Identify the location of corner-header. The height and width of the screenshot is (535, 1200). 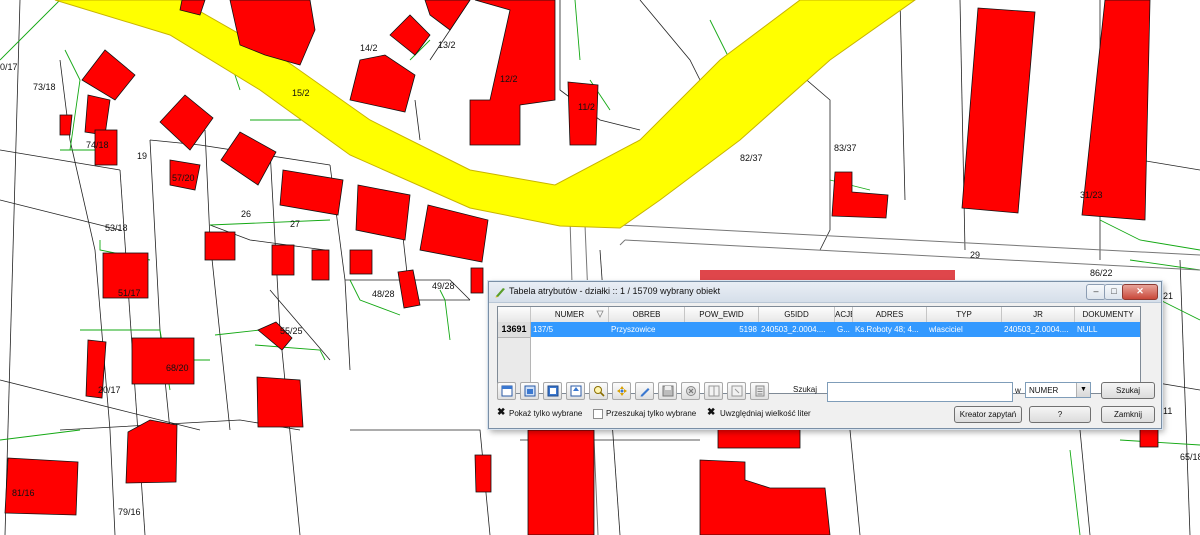
(514, 314).